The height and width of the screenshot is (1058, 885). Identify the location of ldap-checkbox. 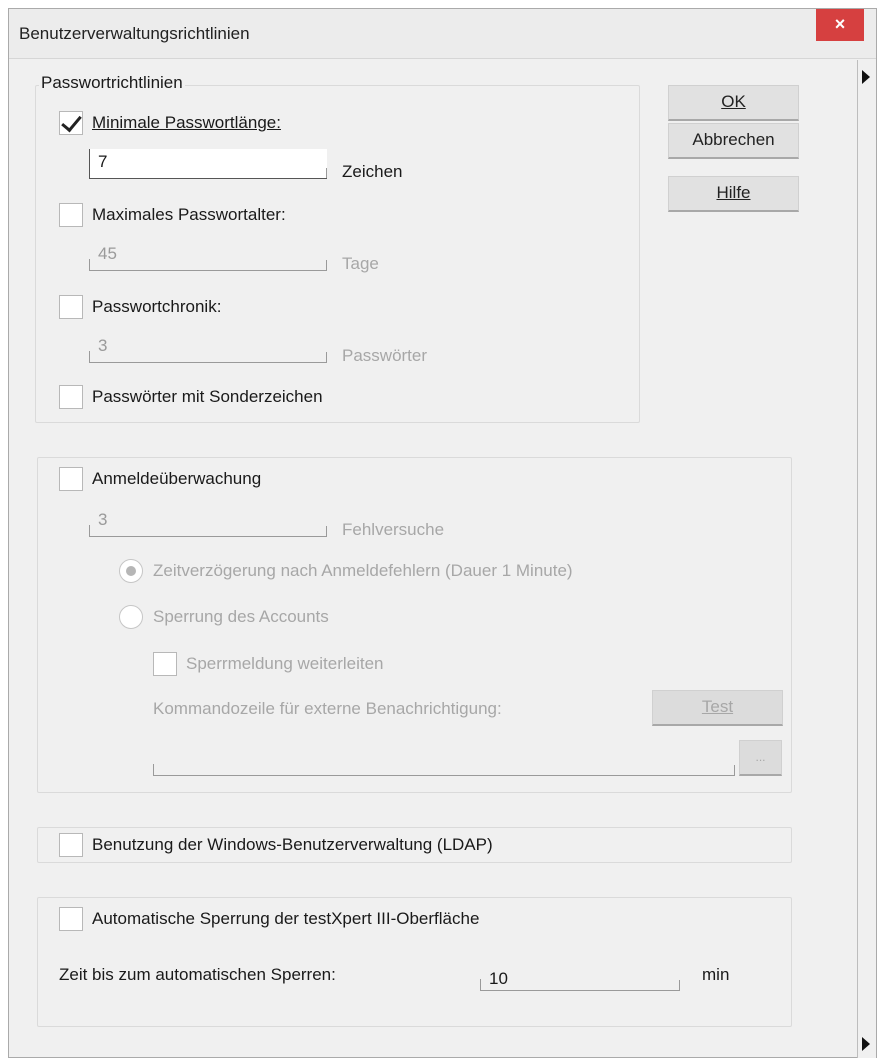
(71, 845).